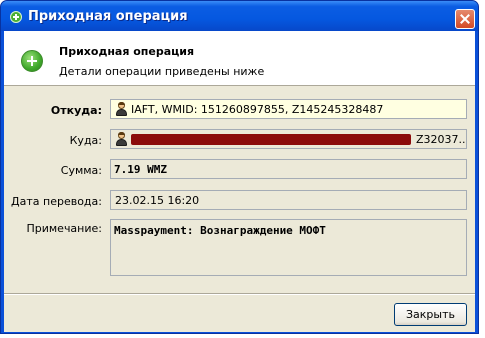  What do you see at coordinates (465, 19) in the screenshot?
I see `window-close-button` at bounding box center [465, 19].